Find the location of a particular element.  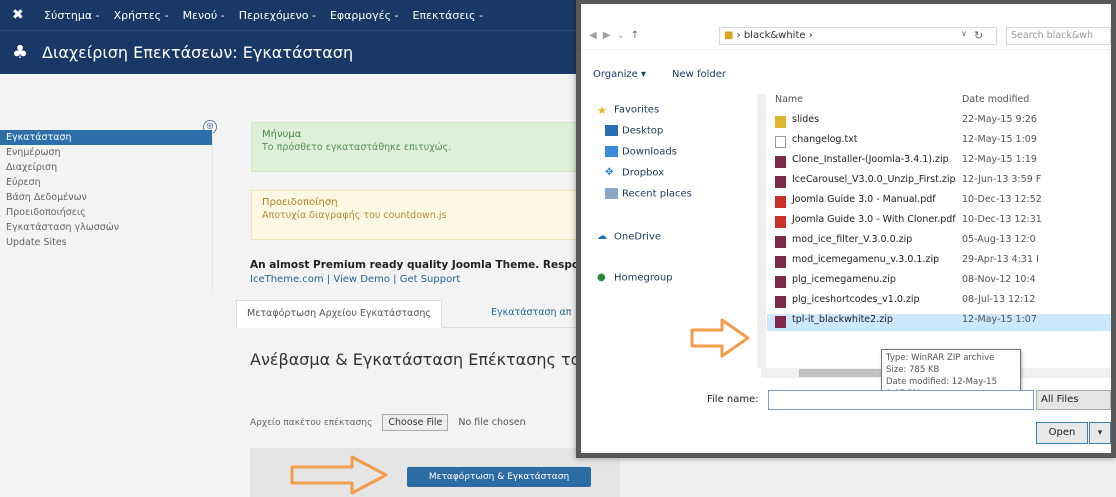

nav-homegroup: ● Homegroup is located at coordinates (635, 278).